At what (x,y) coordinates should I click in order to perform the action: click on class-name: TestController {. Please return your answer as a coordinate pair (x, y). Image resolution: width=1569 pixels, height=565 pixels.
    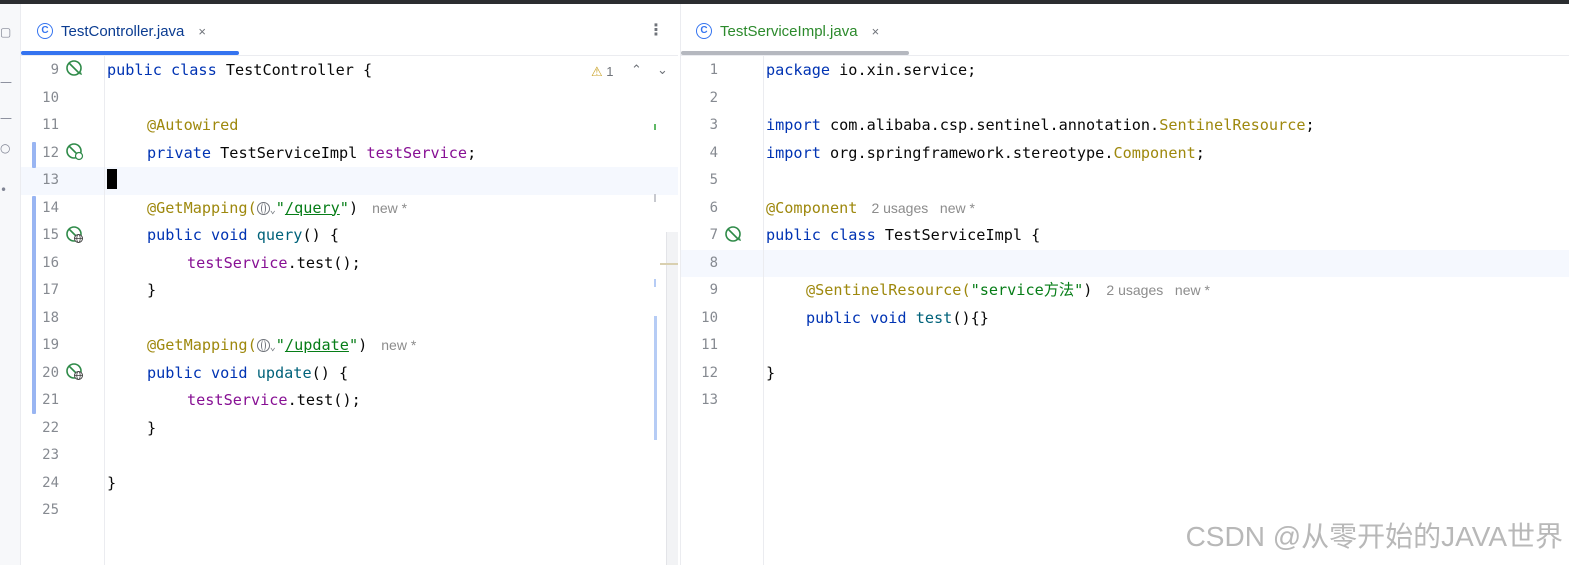
    Looking at the image, I should click on (299, 70).